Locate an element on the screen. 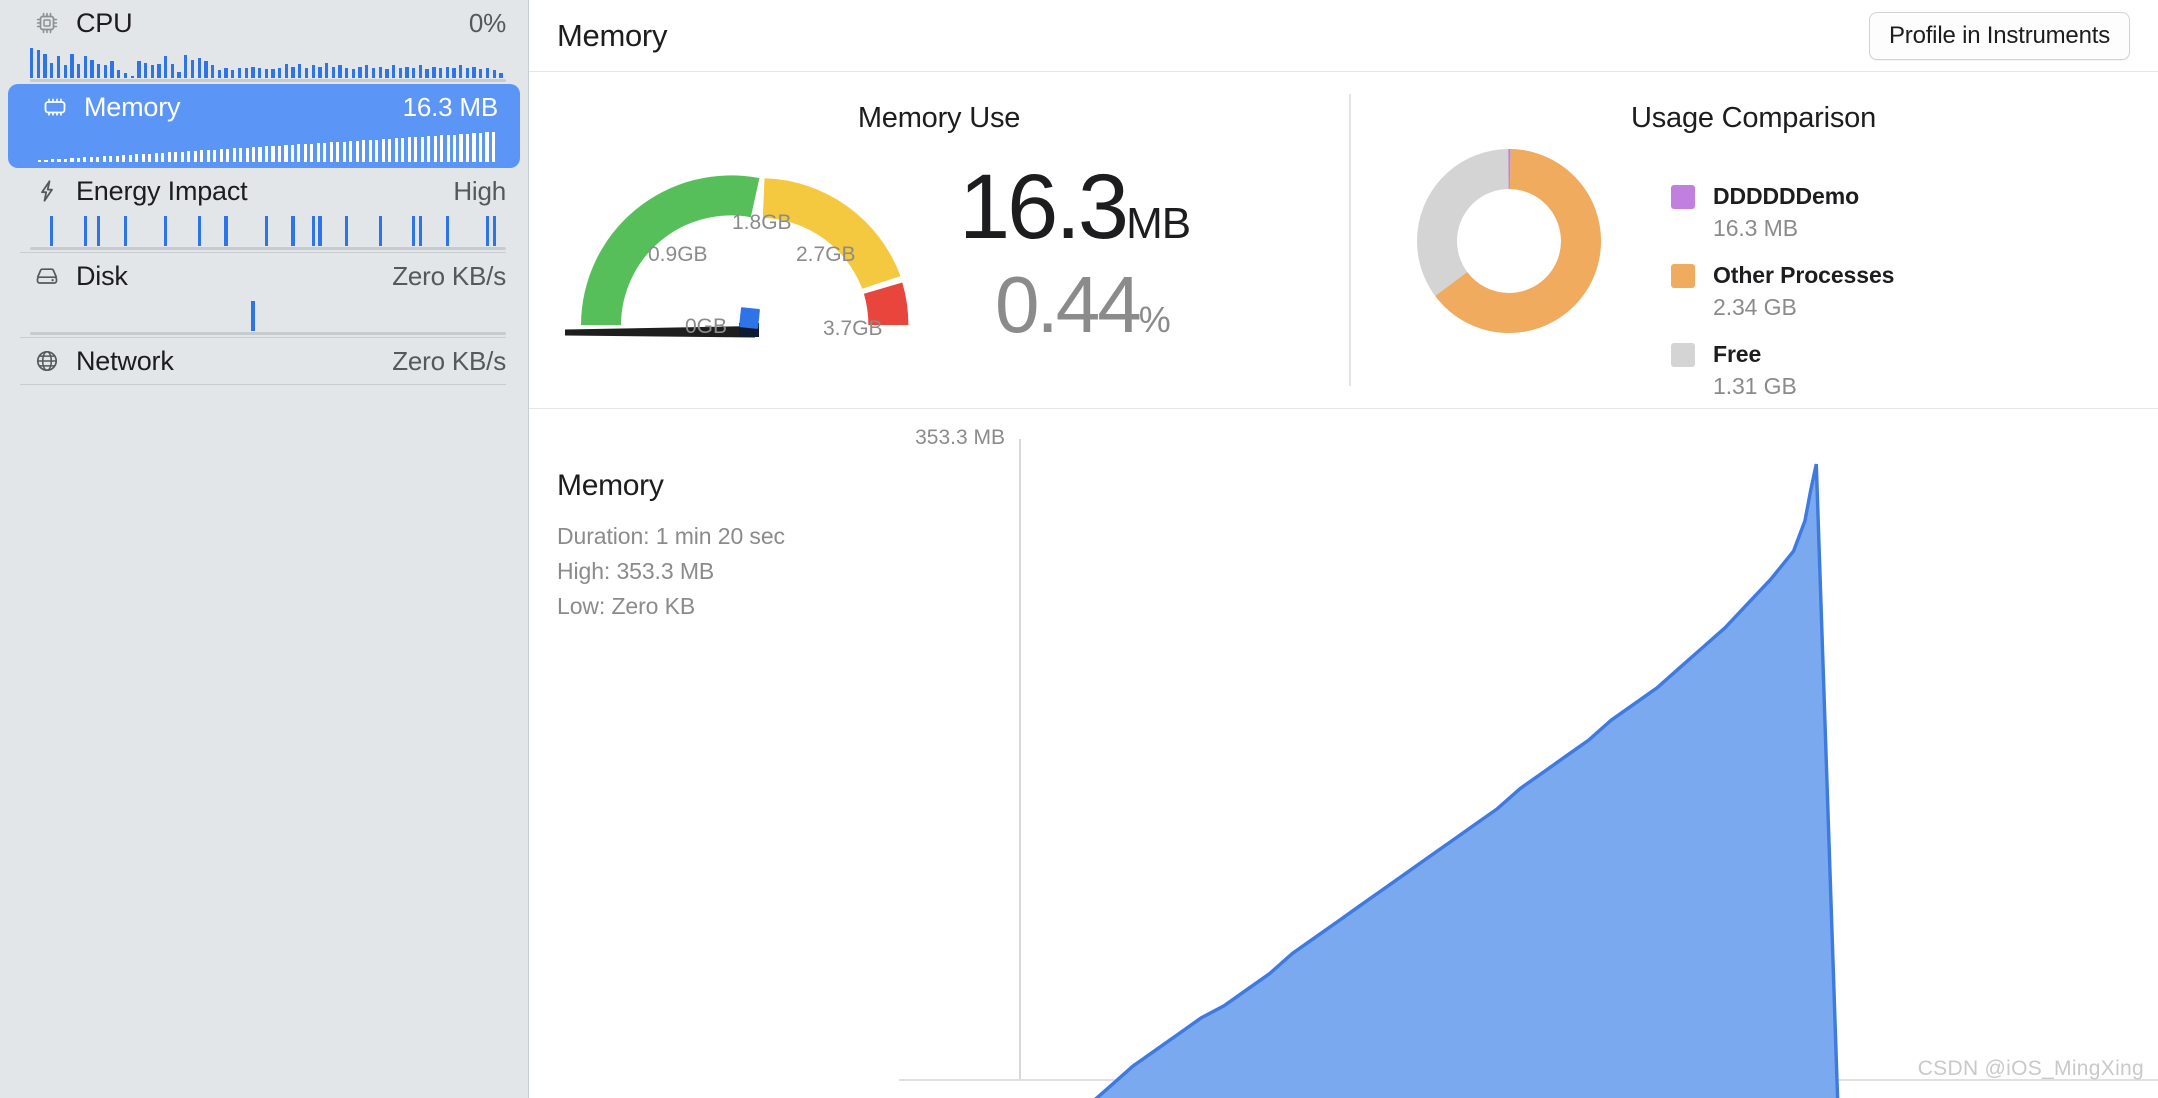 This screenshot has height=1098, width=2158. memory-sparkline-baseline is located at coordinates (268, 164).